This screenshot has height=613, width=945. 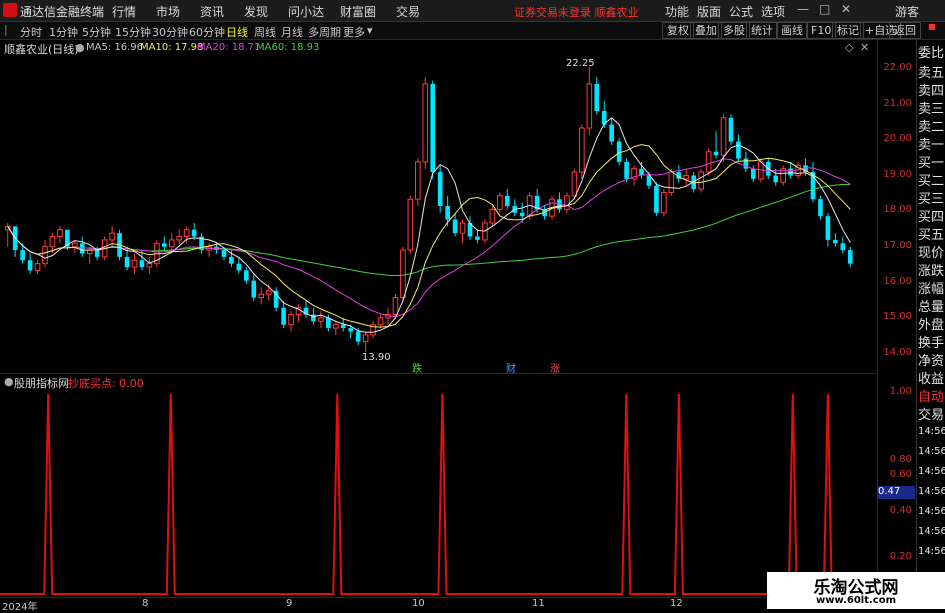 I want to click on app-logo-icon, so click(x=10, y=10).